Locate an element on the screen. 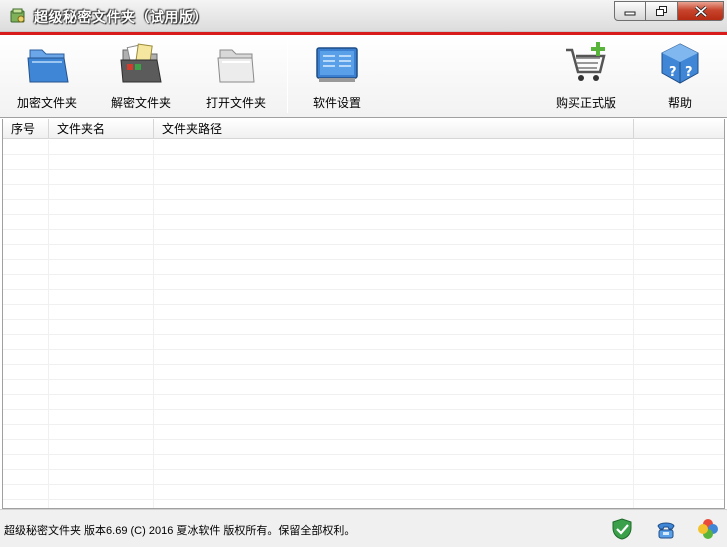  colorful-clover-icon is located at coordinates (708, 529).